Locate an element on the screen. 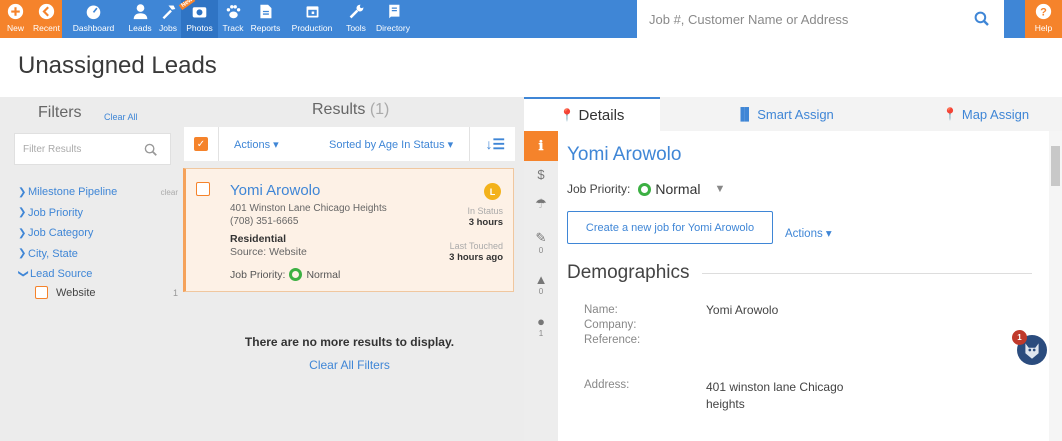 This screenshot has width=1062, height=441. side-pins: ✎ 0 is located at coordinates (541, 242).